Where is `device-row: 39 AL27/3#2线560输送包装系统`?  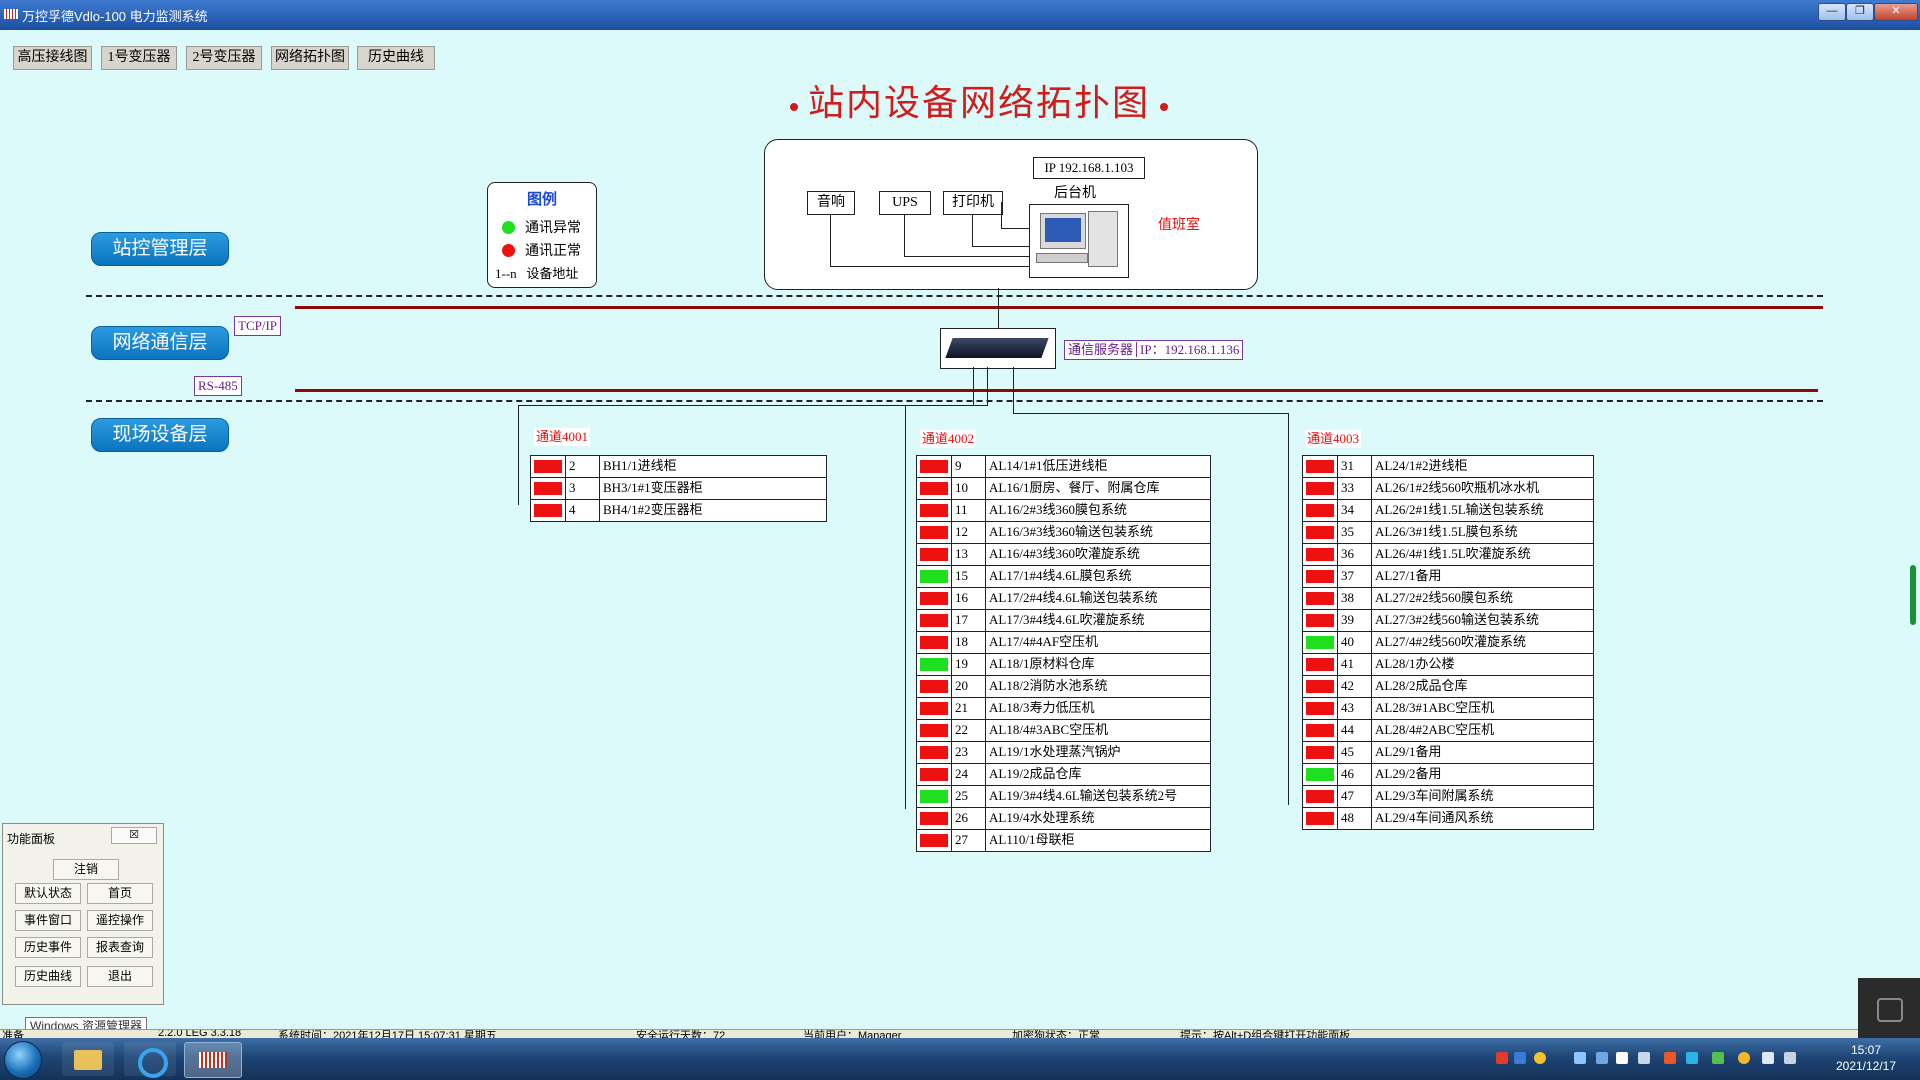 device-row: 39 AL27/3#2线560输送包装系统 is located at coordinates (1448, 621).